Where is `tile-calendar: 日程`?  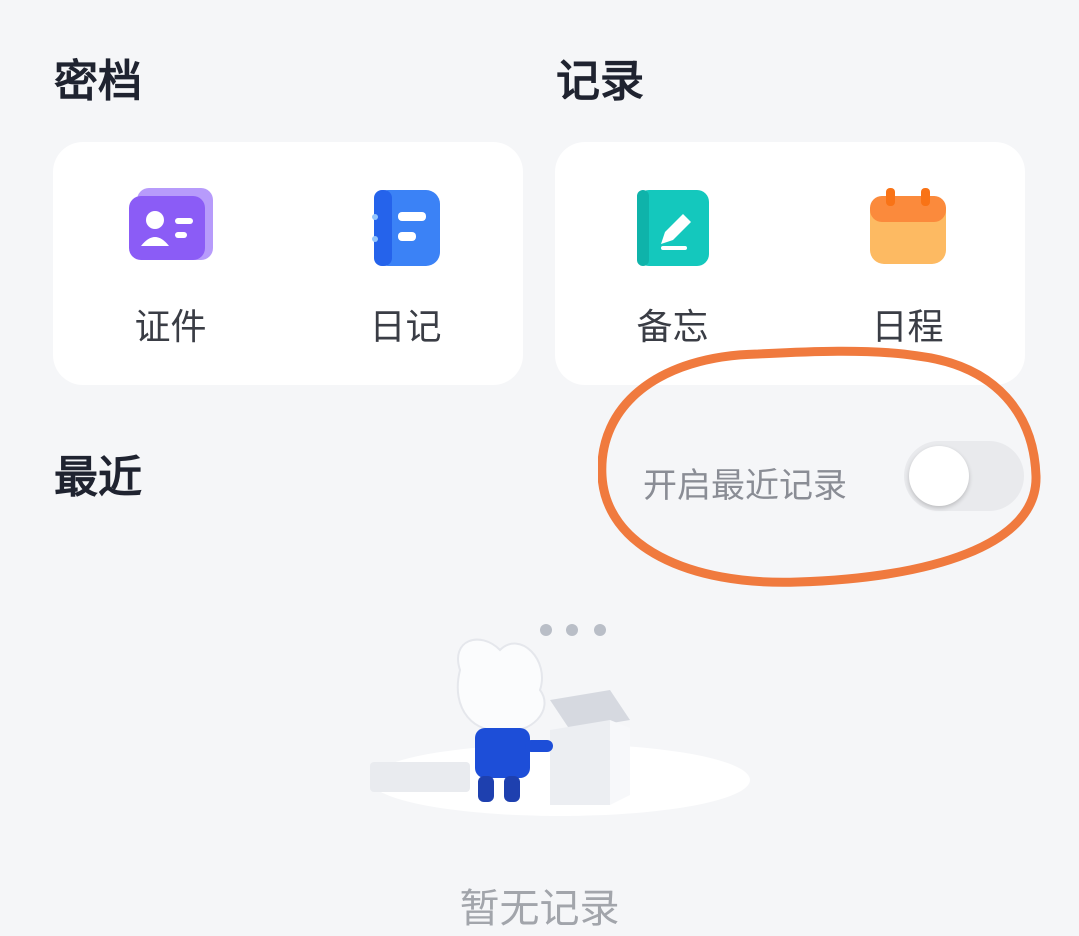 tile-calendar: 日程 is located at coordinates (908, 246).